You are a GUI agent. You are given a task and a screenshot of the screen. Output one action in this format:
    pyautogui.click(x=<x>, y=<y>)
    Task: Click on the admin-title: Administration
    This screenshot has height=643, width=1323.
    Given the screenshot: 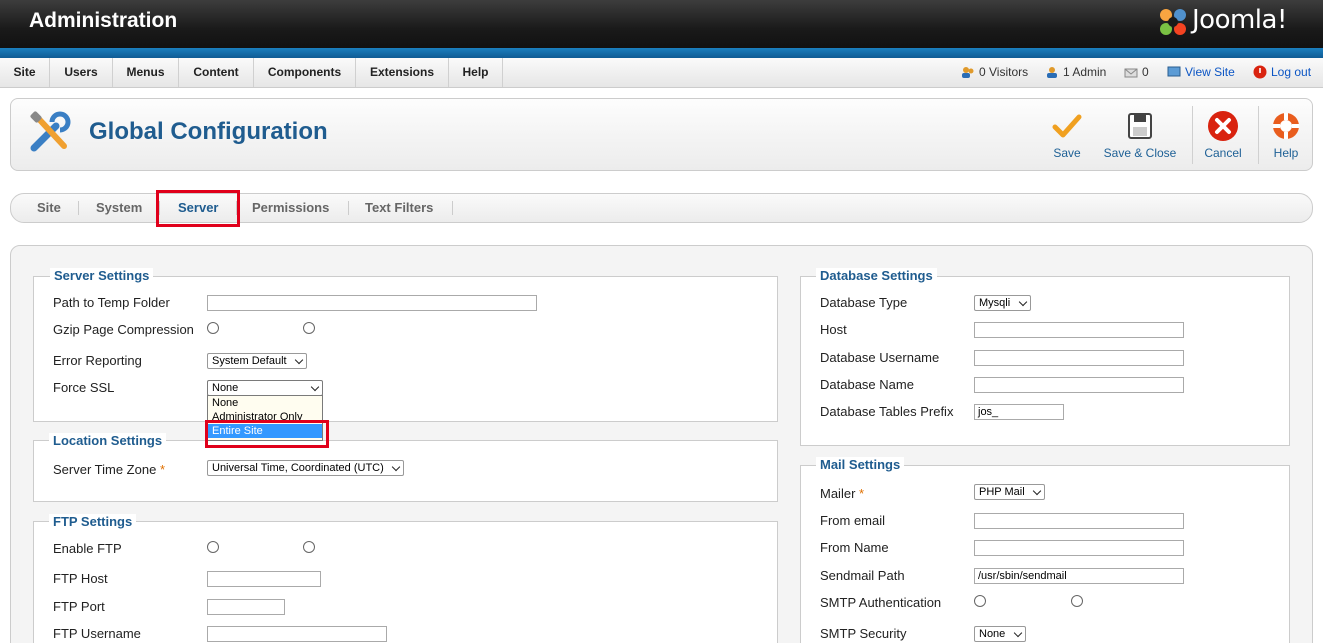 What is the action you would take?
    pyautogui.click(x=103, y=20)
    